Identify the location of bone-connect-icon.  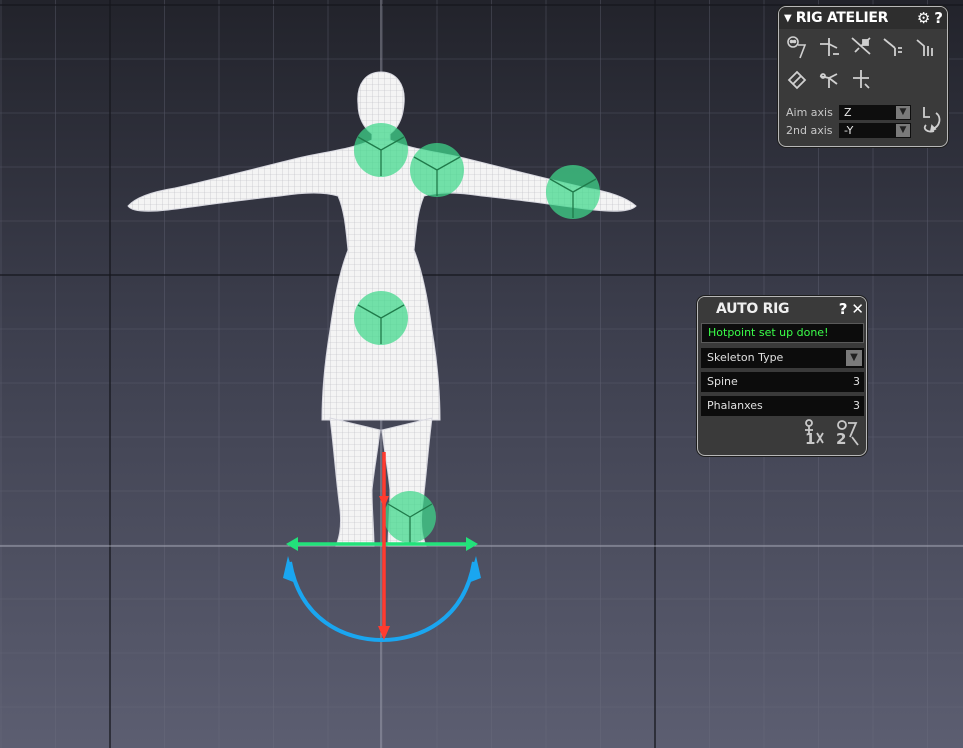
(829, 79).